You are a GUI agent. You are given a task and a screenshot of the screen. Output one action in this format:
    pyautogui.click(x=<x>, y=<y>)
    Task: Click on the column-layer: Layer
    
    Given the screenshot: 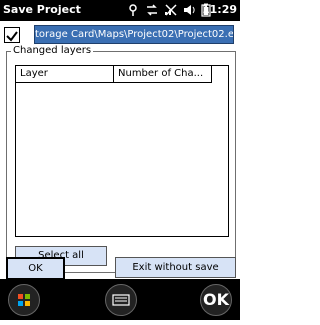 What is the action you would take?
    pyautogui.click(x=65, y=74)
    